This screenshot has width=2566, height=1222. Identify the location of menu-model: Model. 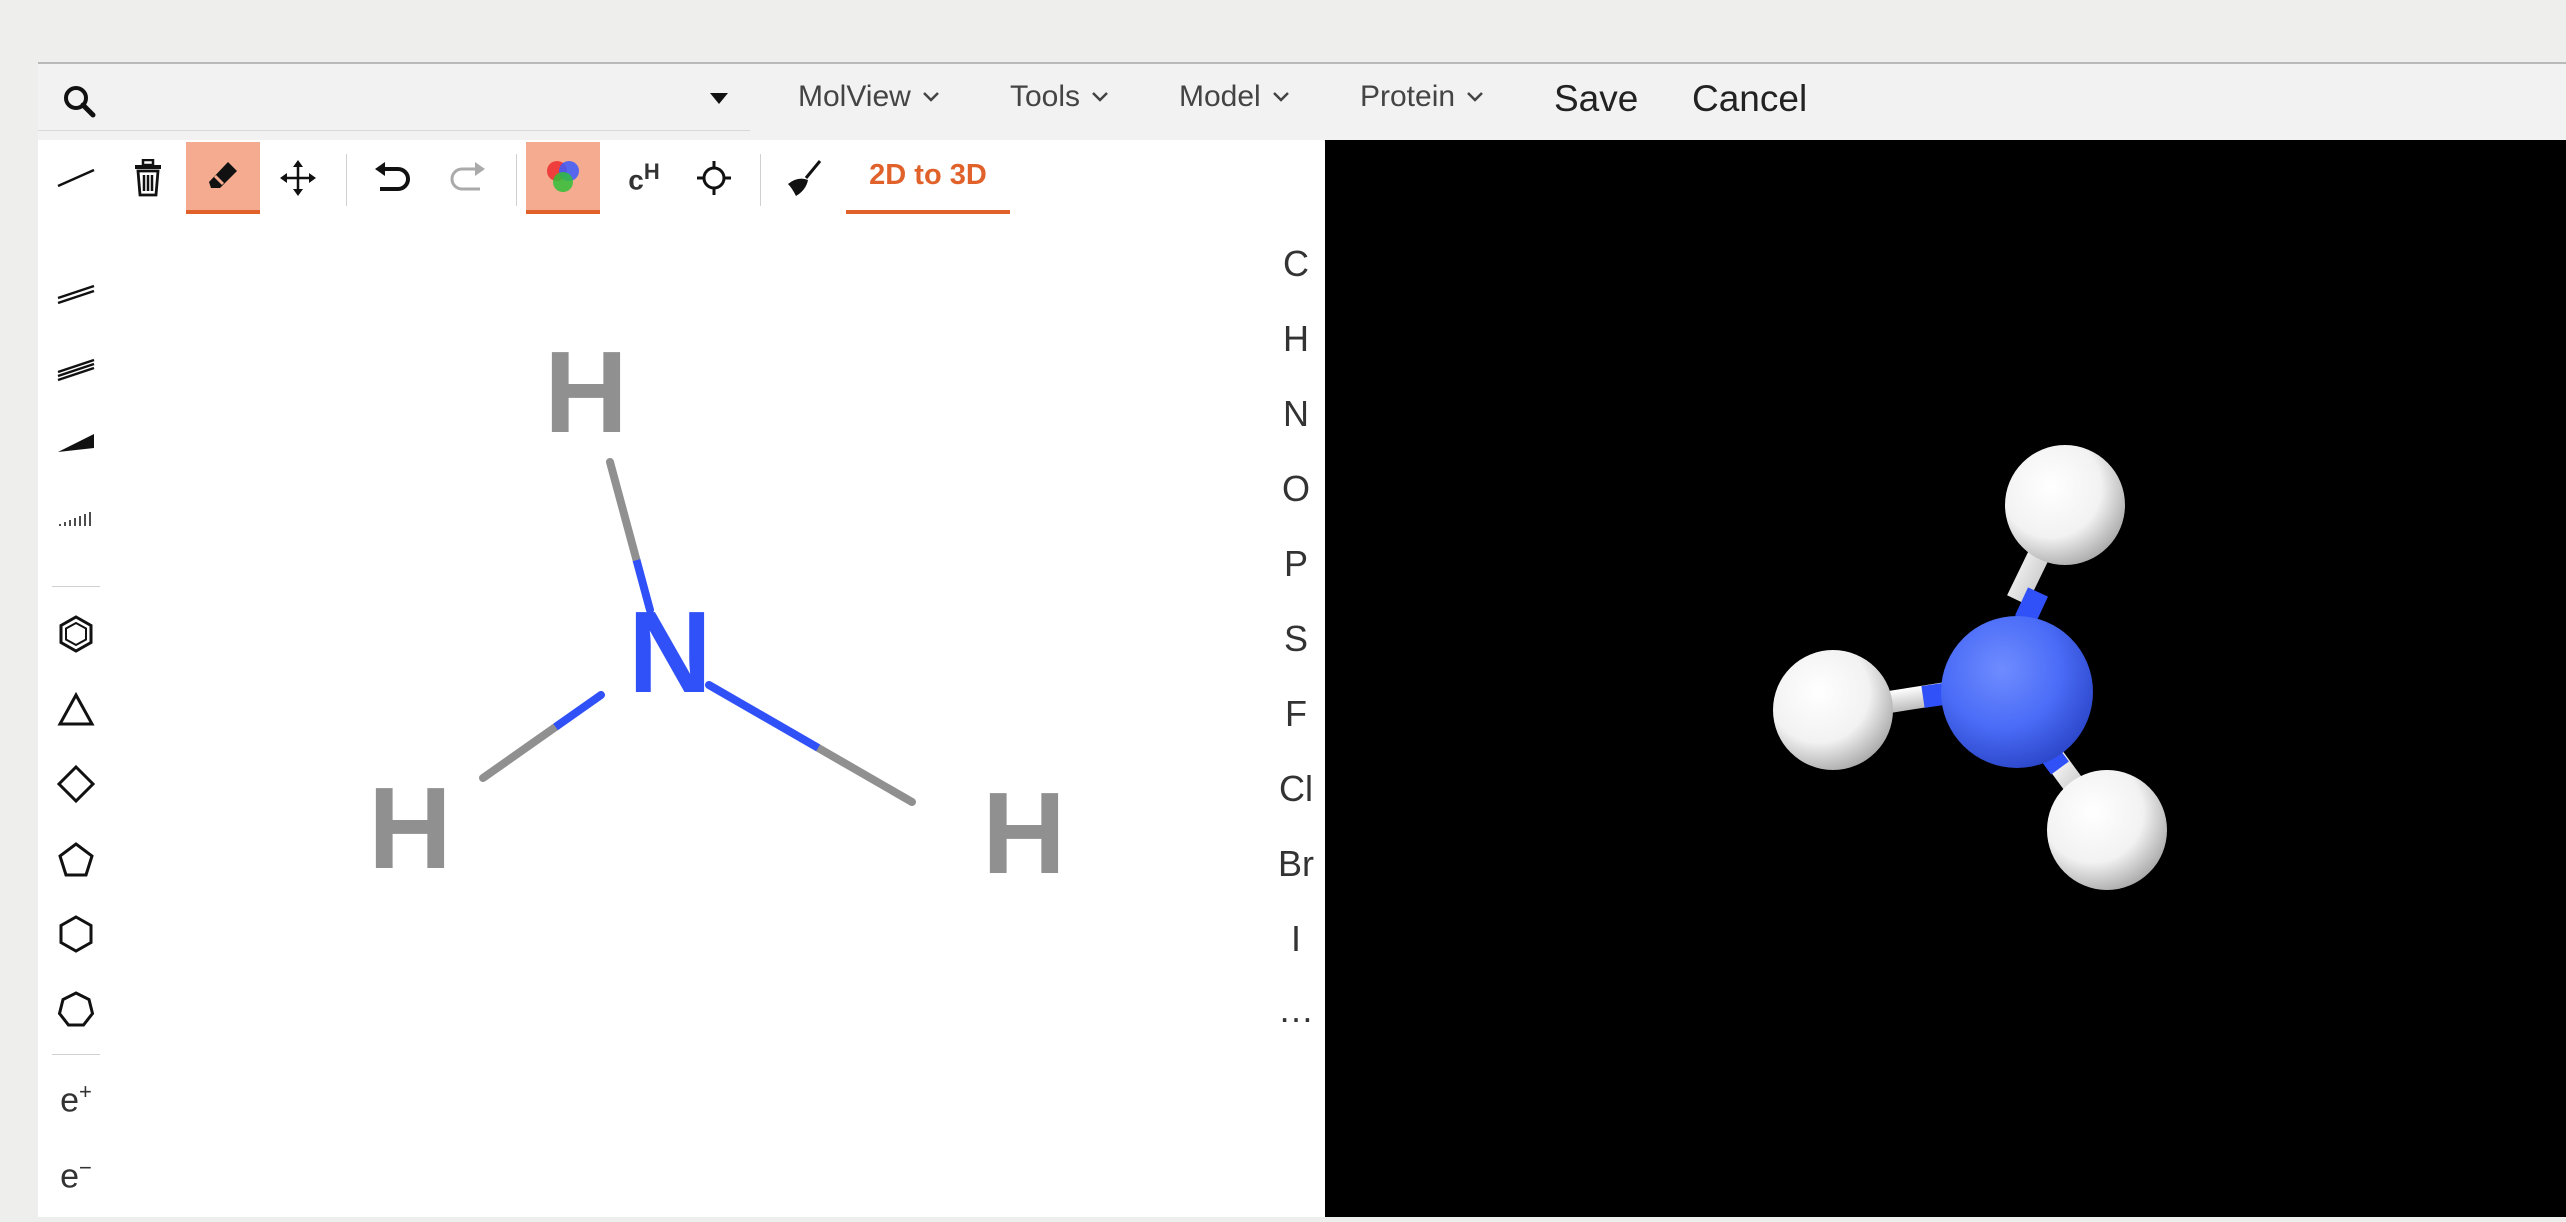
(1235, 97).